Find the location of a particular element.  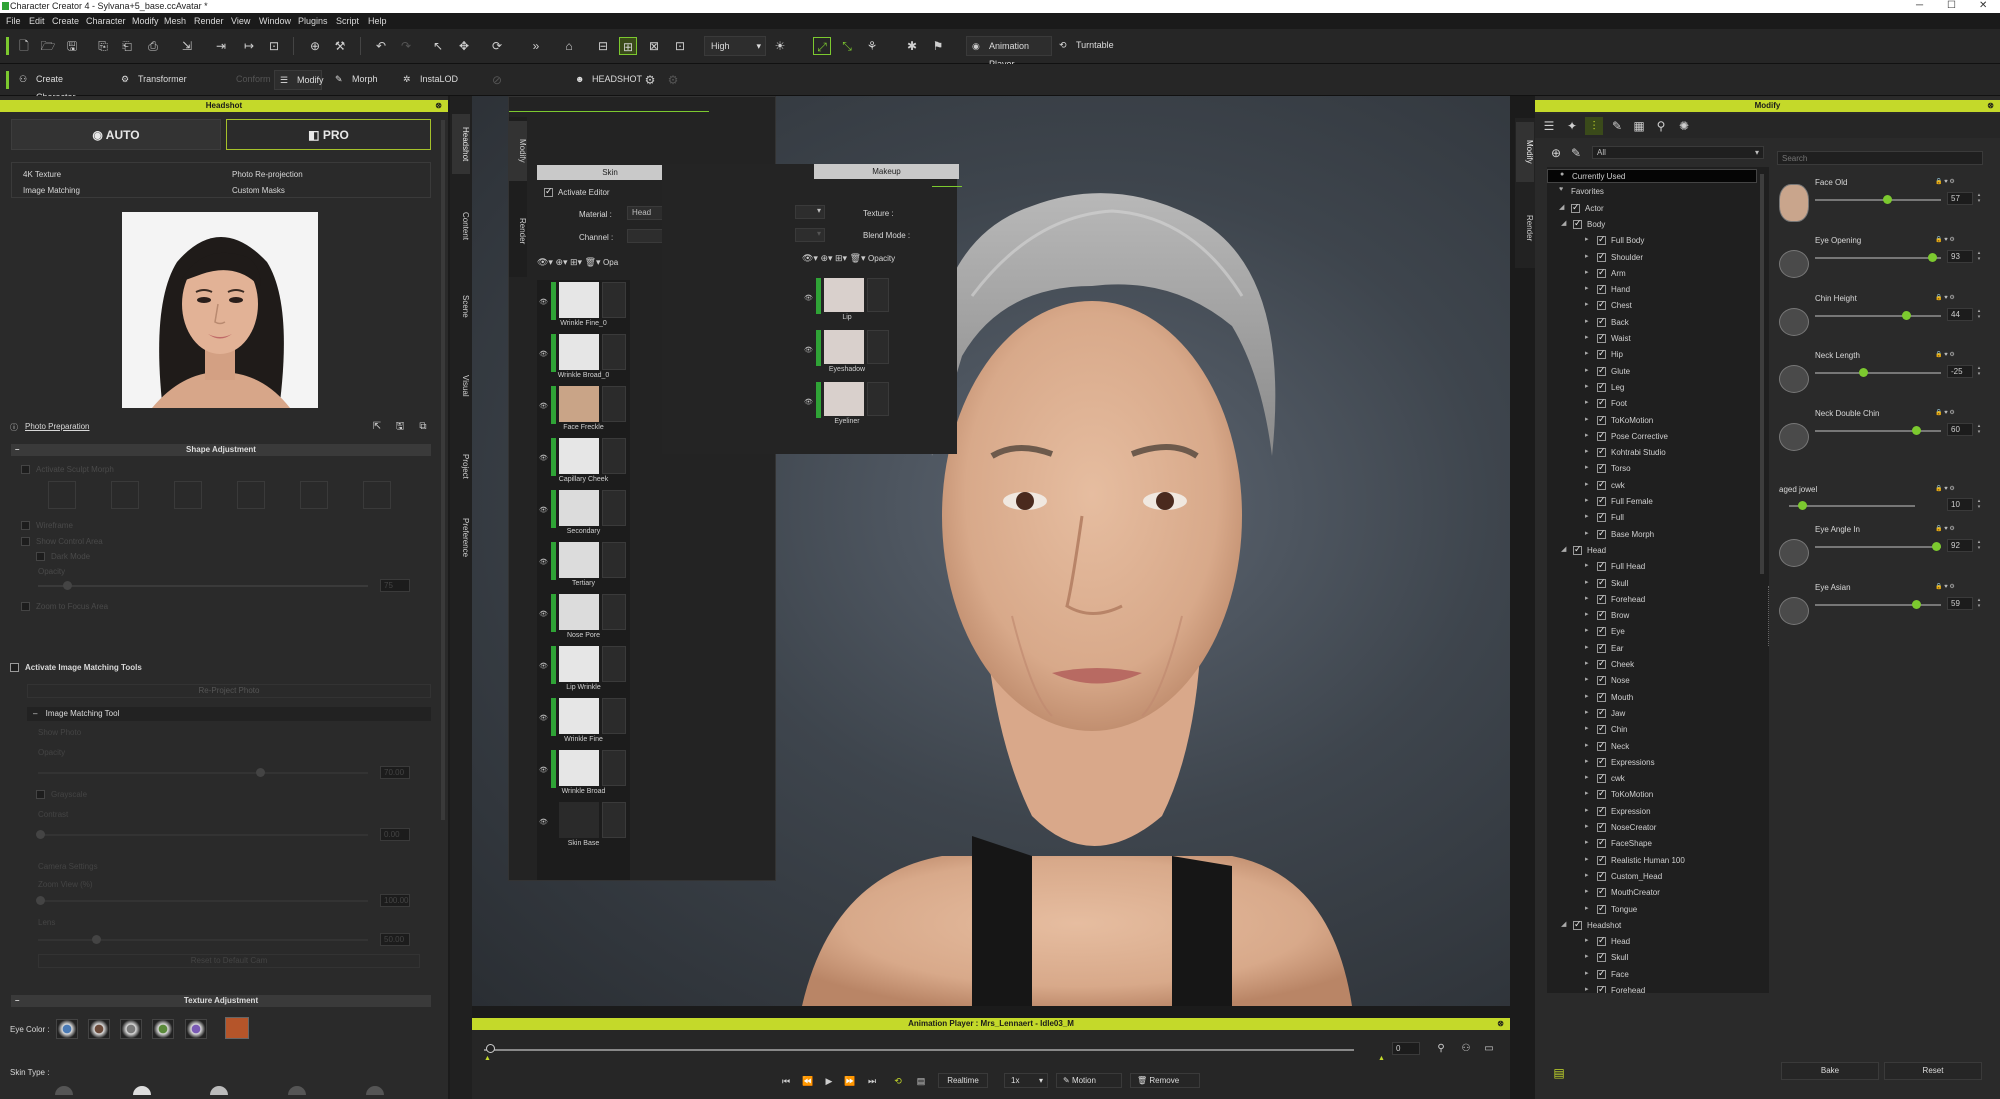

zoom-view-knob is located at coordinates (40, 900).